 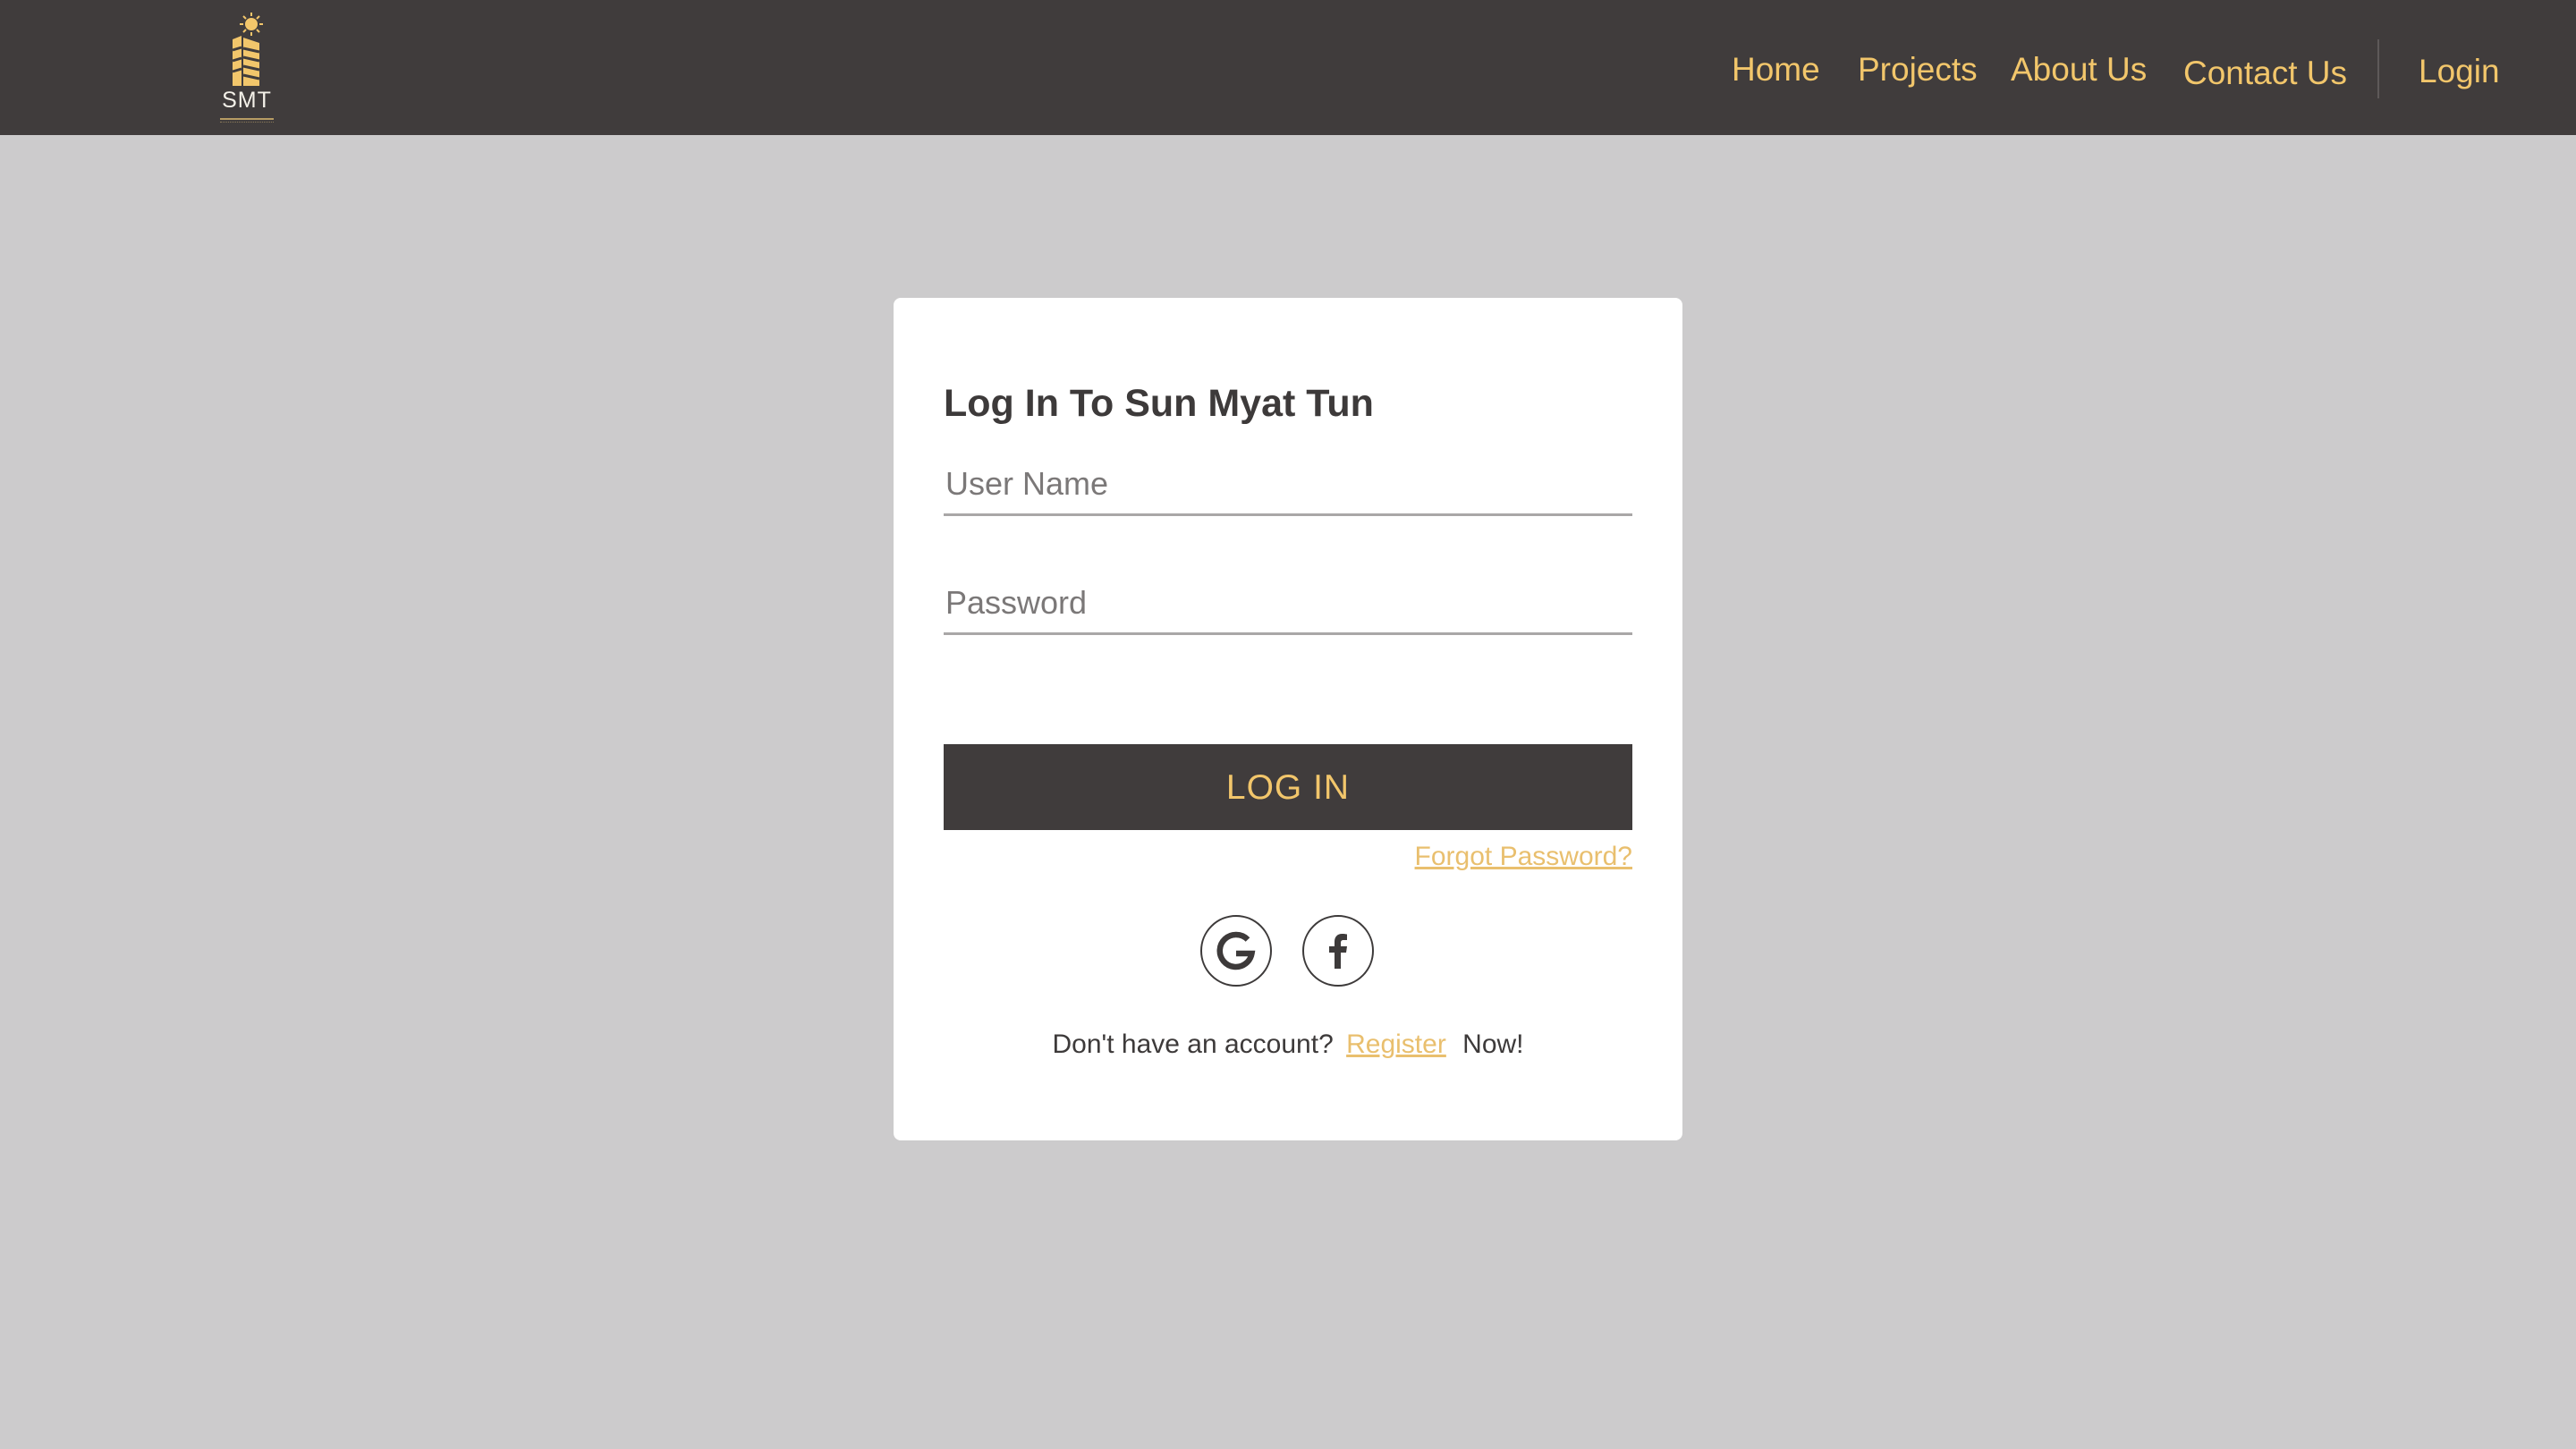 I want to click on google-icon, so click(x=1236, y=950).